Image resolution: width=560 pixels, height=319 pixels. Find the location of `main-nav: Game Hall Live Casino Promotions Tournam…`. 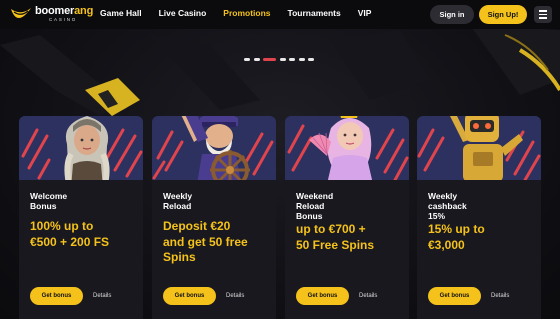

main-nav: Game Hall Live Casino Promotions Tournam… is located at coordinates (244, 13).